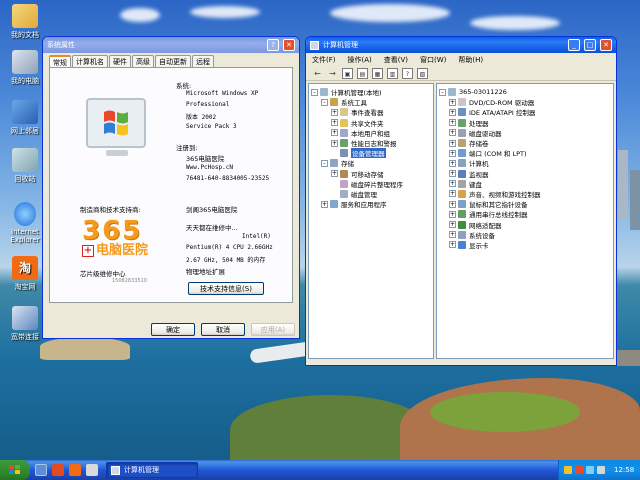 The image size is (640, 480). What do you see at coordinates (112, 231) in the screenshot?
I see `logo-main-text: 365` at bounding box center [112, 231].